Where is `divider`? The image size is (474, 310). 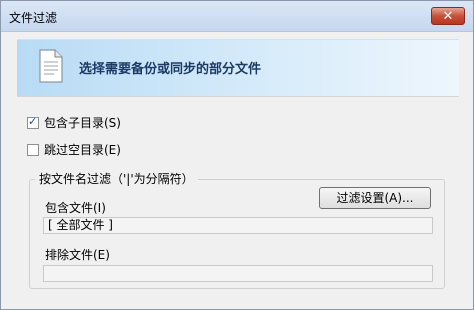 divider is located at coordinates (238, 96).